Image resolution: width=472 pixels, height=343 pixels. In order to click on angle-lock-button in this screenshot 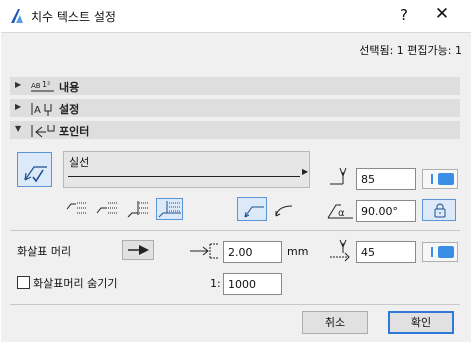, I will do `click(439, 210)`.